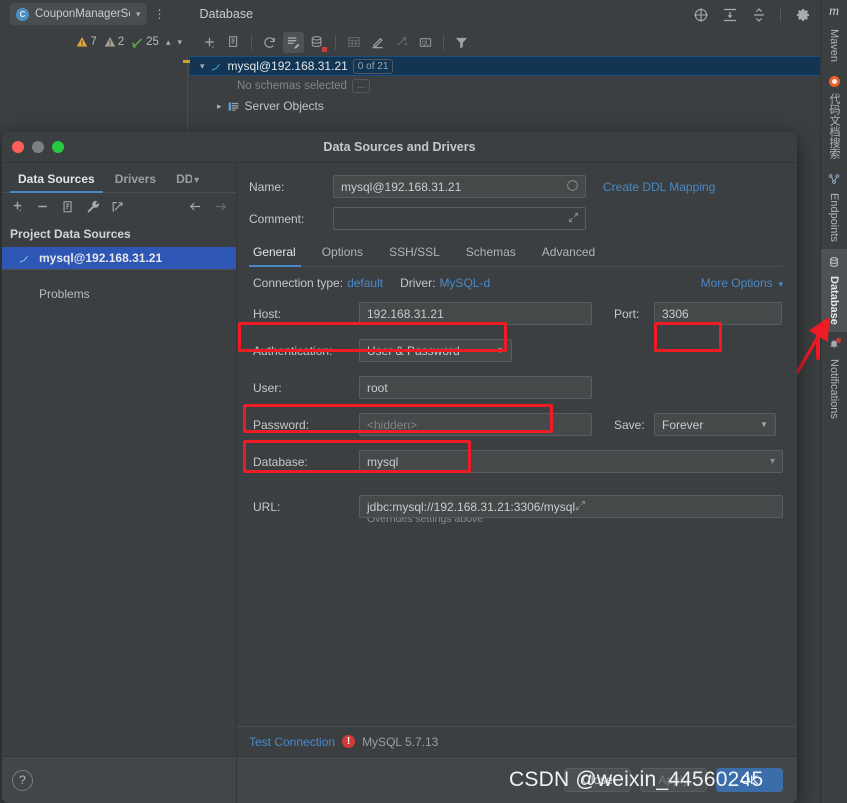  I want to click on search-everywhere-icon, so click(700, 14).